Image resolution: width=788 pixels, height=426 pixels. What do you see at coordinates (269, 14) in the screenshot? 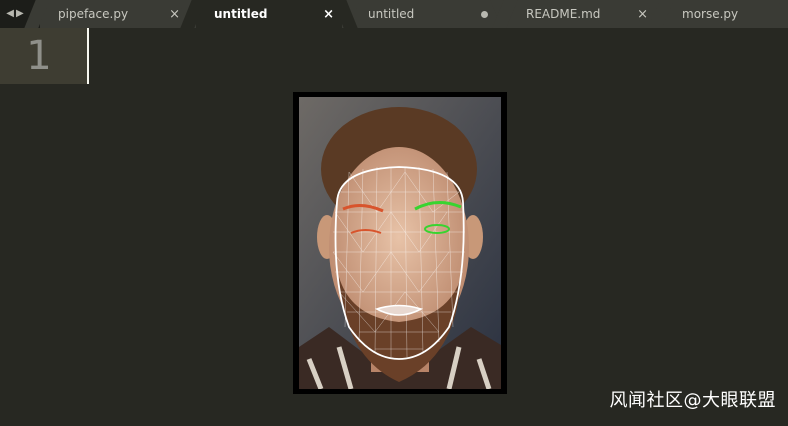
I see `tab-untitled-active: untitled ×` at bounding box center [269, 14].